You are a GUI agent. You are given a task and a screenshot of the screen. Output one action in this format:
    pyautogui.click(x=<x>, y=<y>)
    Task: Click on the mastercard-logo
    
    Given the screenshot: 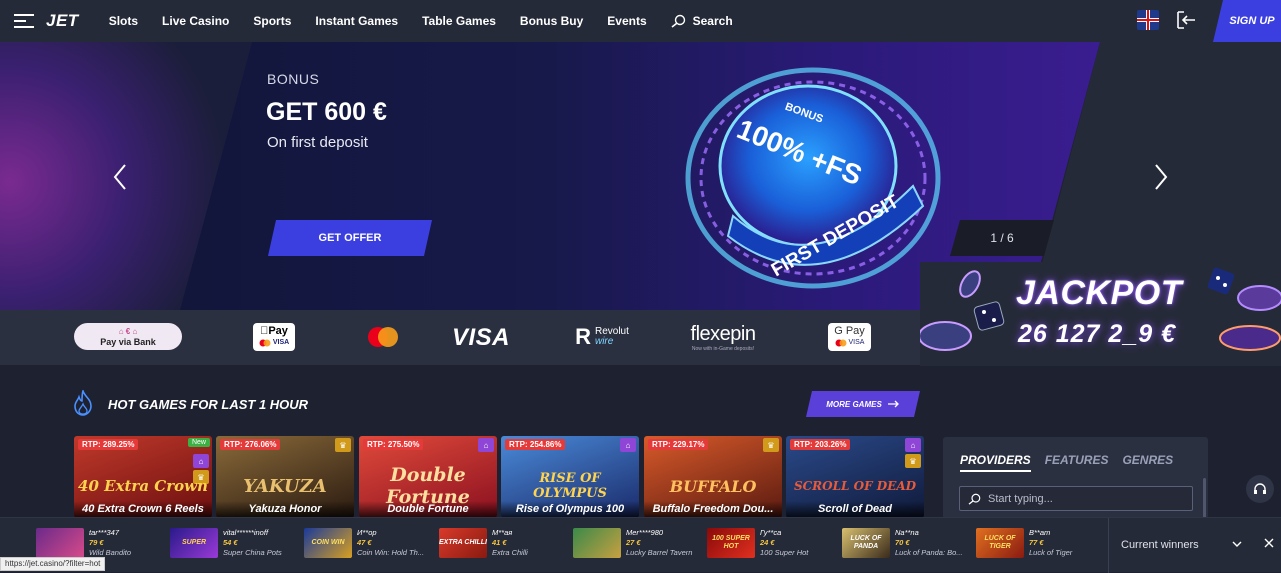 What is the action you would take?
    pyautogui.click(x=383, y=337)
    